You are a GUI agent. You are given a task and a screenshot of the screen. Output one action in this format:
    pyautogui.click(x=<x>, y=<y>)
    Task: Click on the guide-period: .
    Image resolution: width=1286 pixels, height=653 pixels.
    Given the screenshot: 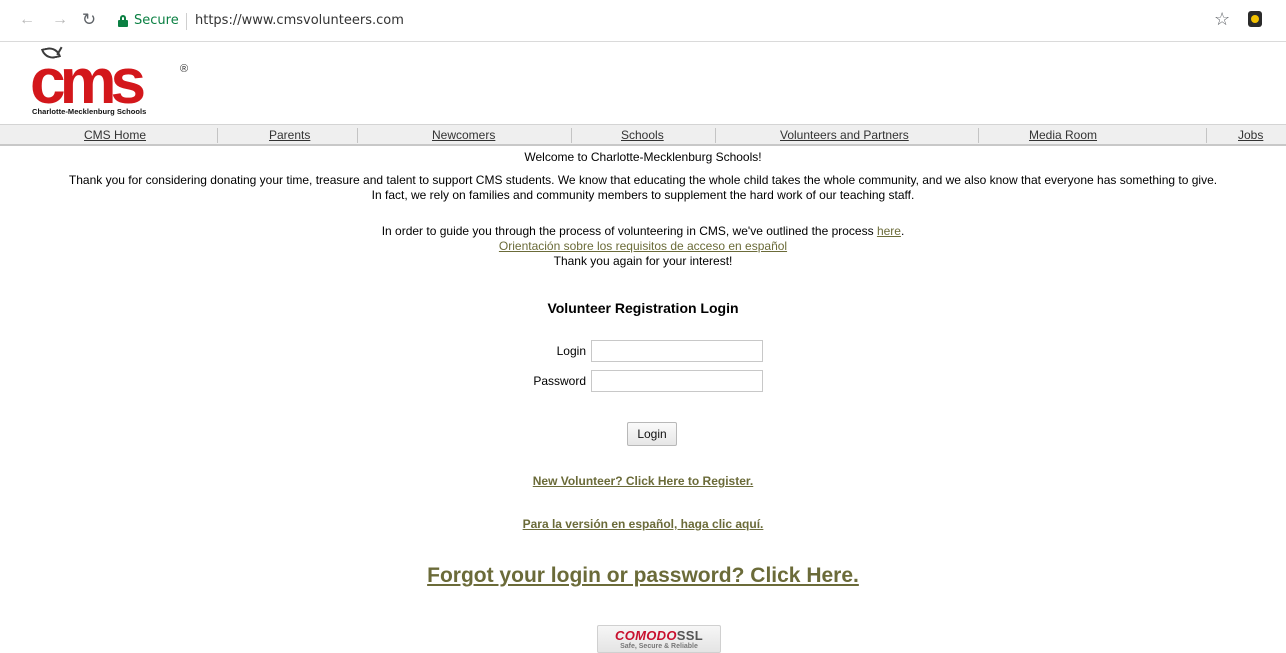 What is the action you would take?
    pyautogui.click(x=902, y=231)
    